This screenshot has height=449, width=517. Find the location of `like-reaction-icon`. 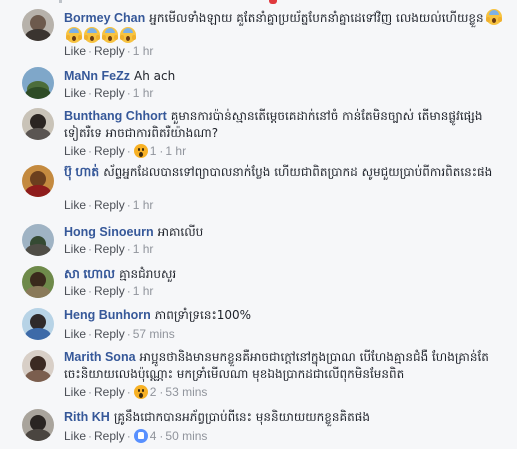

like-reaction-icon is located at coordinates (140, 436).